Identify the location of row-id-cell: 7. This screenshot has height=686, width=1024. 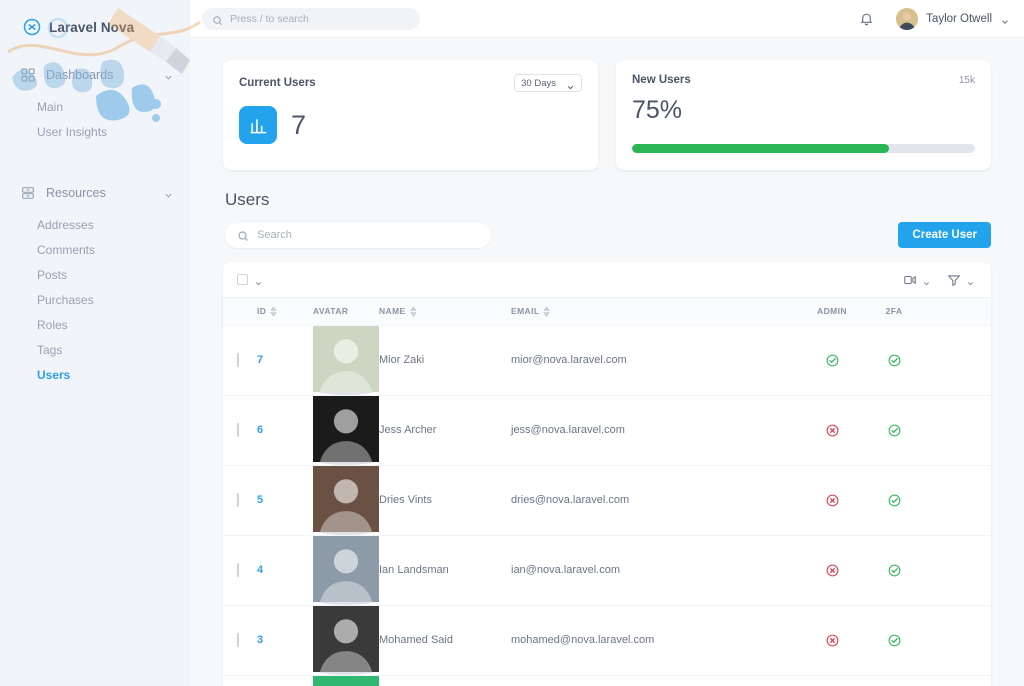
(285, 360).